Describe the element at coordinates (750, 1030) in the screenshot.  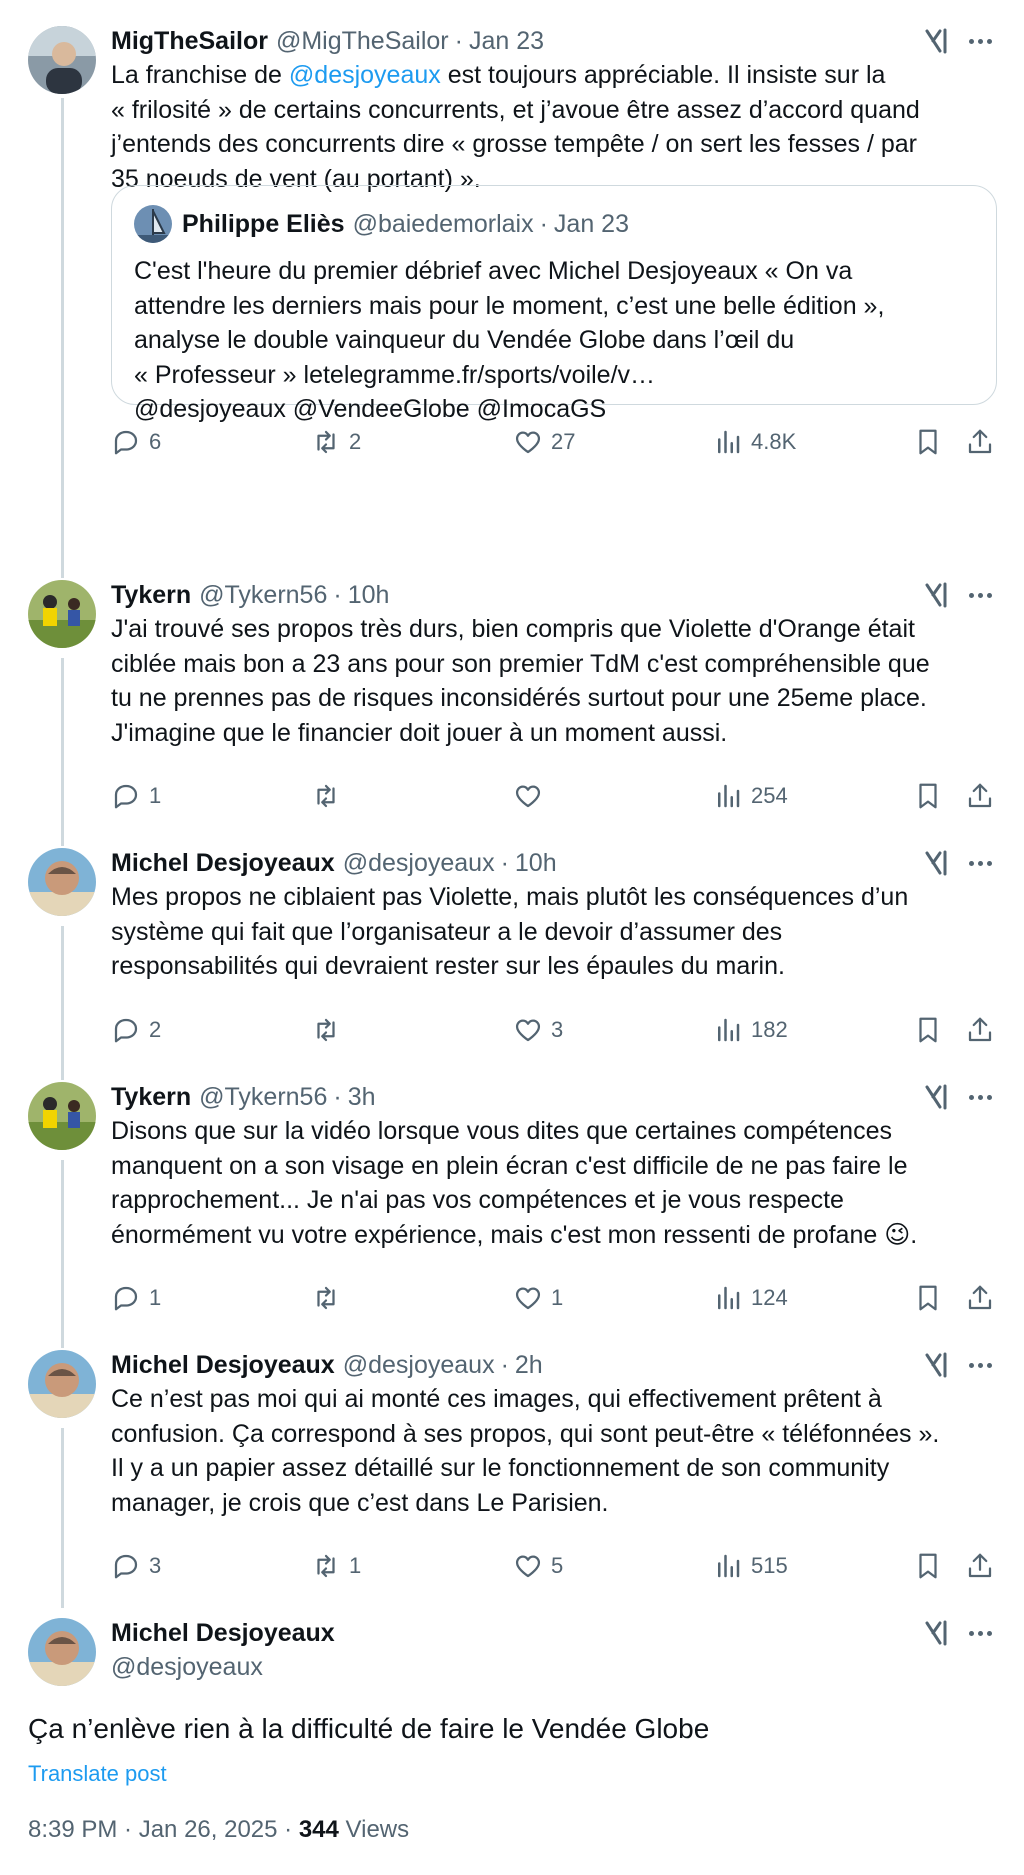
I see `views-button: 182` at that location.